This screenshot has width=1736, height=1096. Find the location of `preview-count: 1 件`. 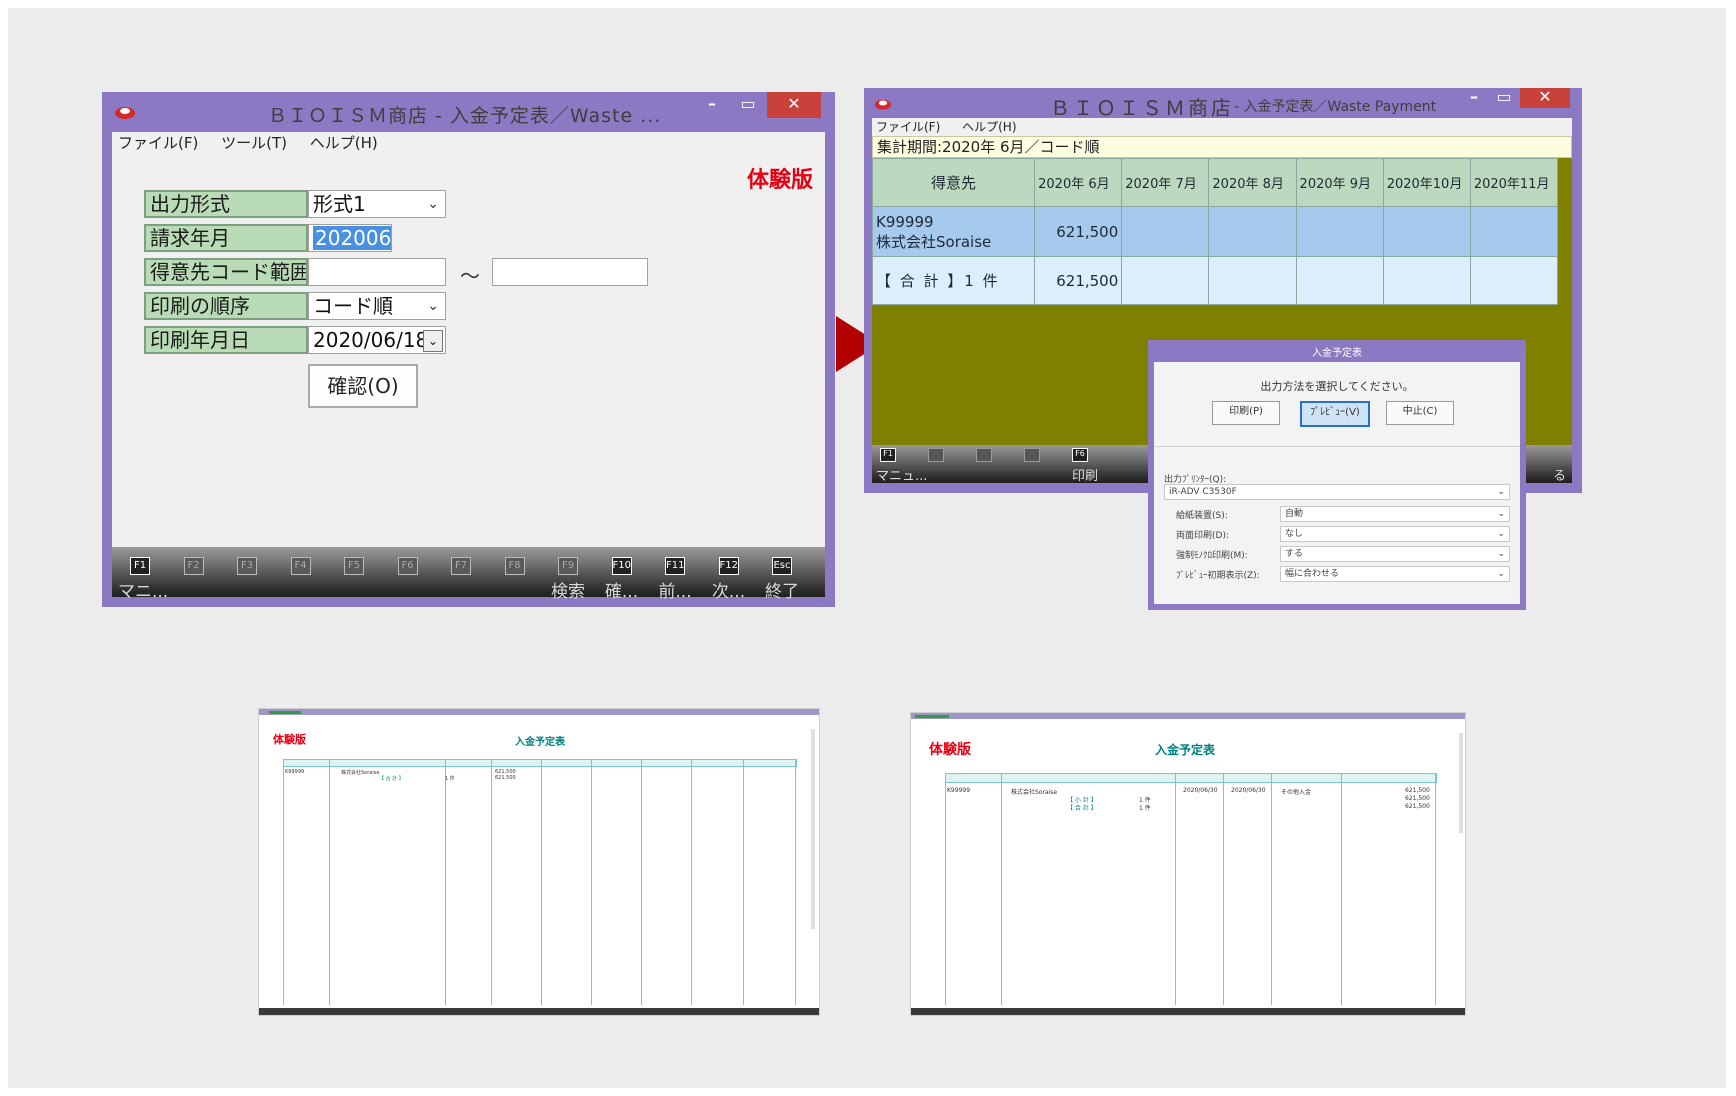

preview-count: 1 件 is located at coordinates (450, 779).